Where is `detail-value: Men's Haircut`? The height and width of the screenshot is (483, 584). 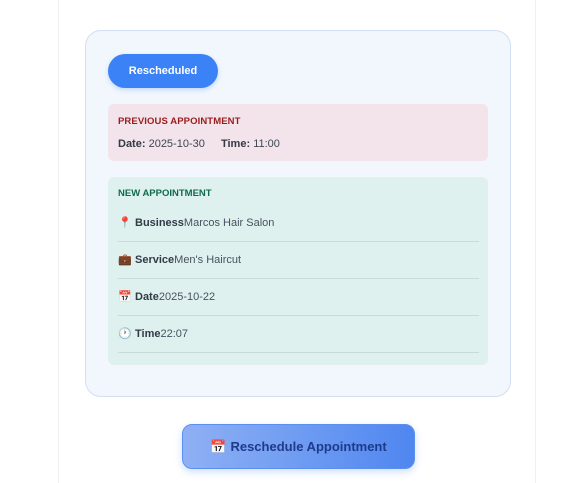
detail-value: Men's Haircut is located at coordinates (208, 260).